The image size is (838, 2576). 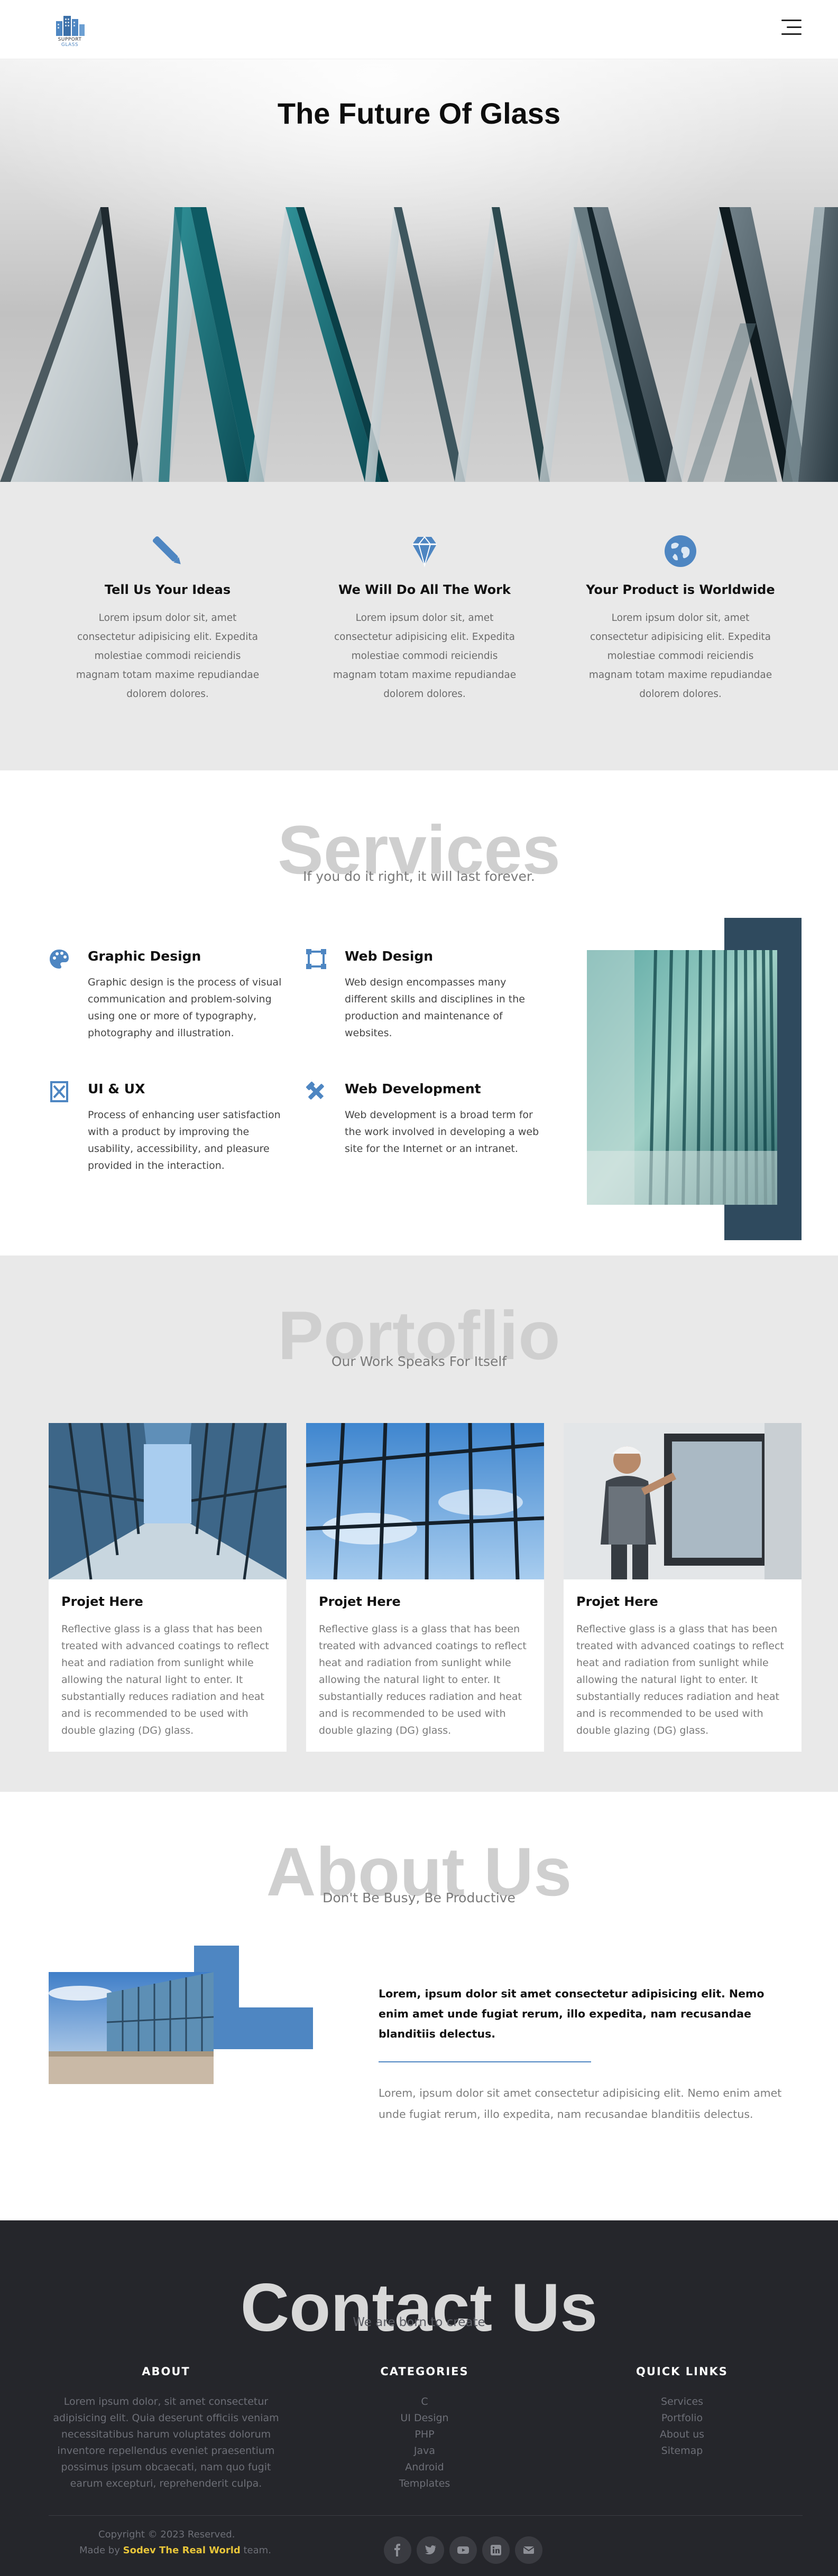 I want to click on site-logo: SUPPORT GLASS, so click(x=70, y=31).